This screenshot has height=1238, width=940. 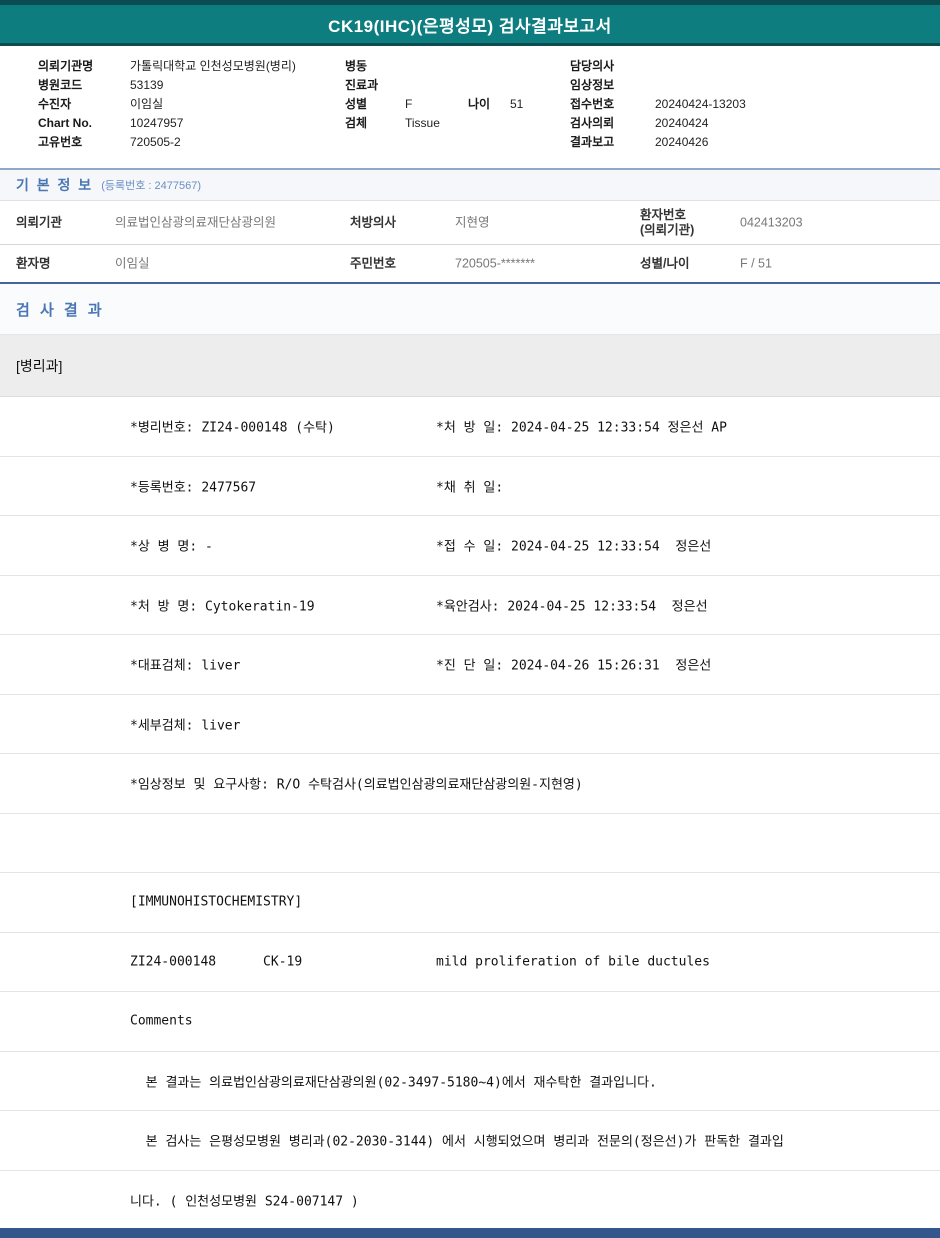 What do you see at coordinates (470, 1022) in the screenshot?
I see `result-row-comments-header: Comments` at bounding box center [470, 1022].